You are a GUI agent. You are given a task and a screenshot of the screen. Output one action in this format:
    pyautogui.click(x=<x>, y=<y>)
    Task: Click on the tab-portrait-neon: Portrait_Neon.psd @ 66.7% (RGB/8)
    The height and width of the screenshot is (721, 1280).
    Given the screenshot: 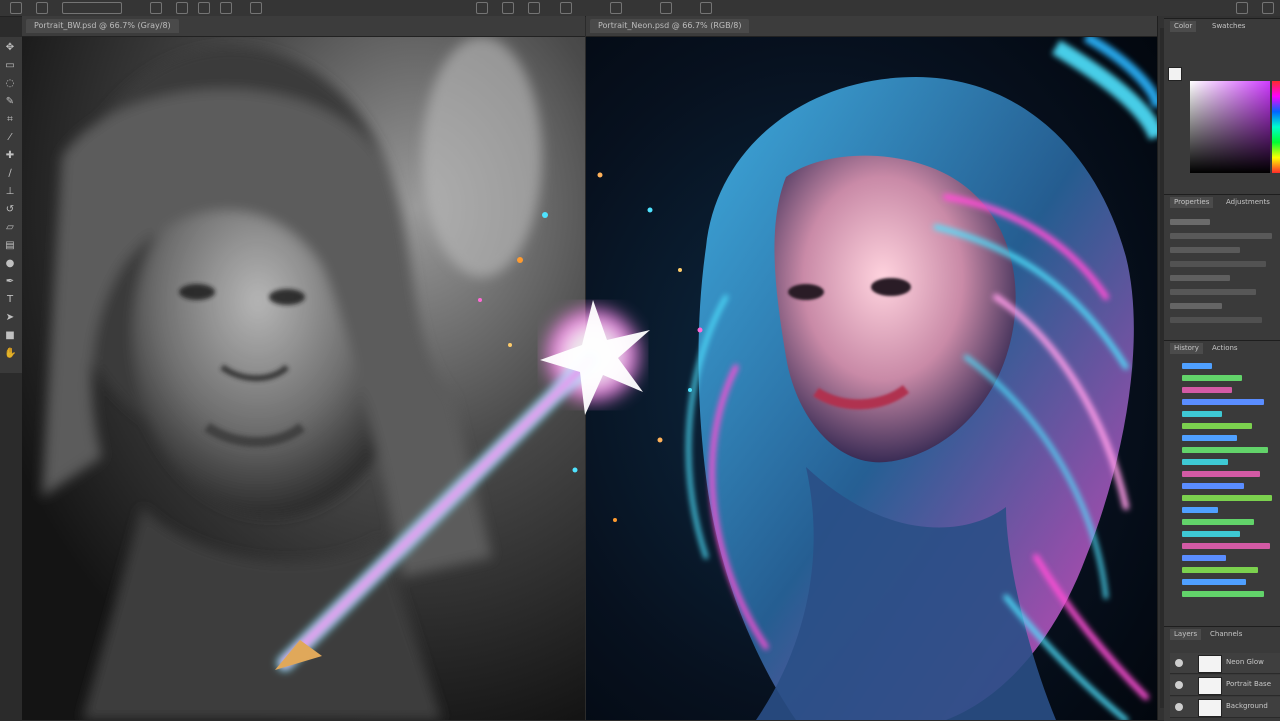 What is the action you would take?
    pyautogui.click(x=670, y=26)
    